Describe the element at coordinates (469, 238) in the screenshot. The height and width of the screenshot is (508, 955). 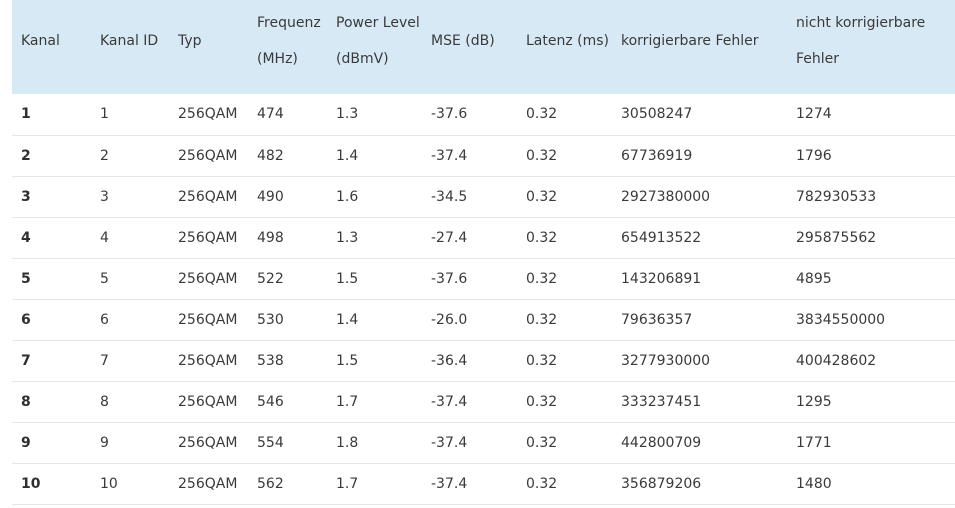
I see `mse-cell: -27.4` at that location.